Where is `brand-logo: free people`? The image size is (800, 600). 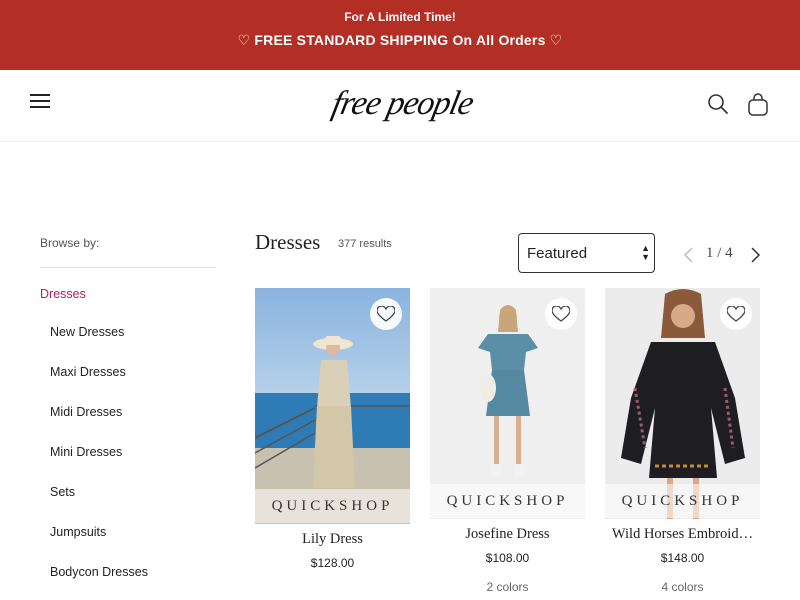
brand-logo: free people is located at coordinates (400, 106).